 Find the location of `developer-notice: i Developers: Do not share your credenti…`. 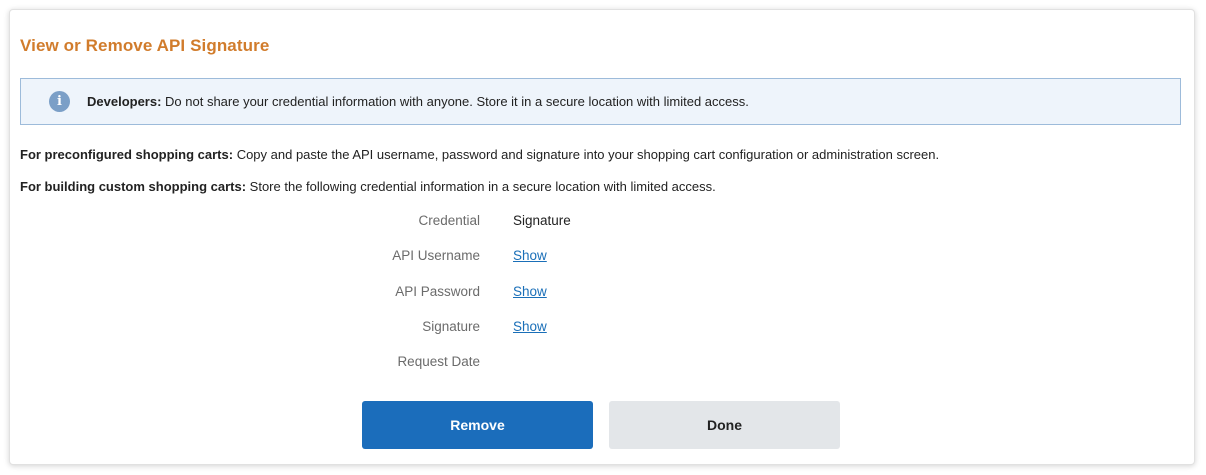

developer-notice: i Developers: Do not share your credenti… is located at coordinates (600, 101).